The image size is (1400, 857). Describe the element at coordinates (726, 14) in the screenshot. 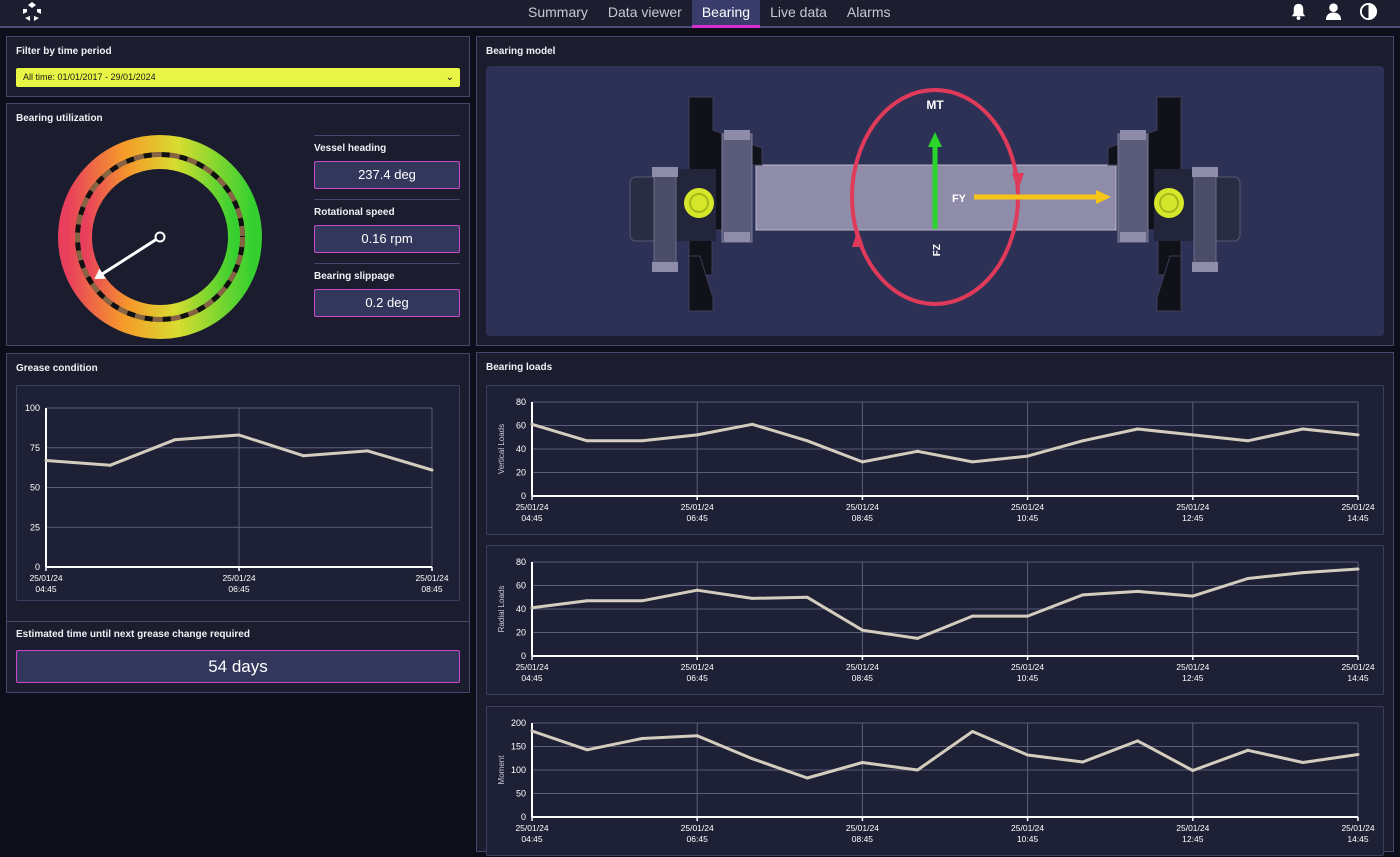

I see `tab-bearing: Bearing` at that location.